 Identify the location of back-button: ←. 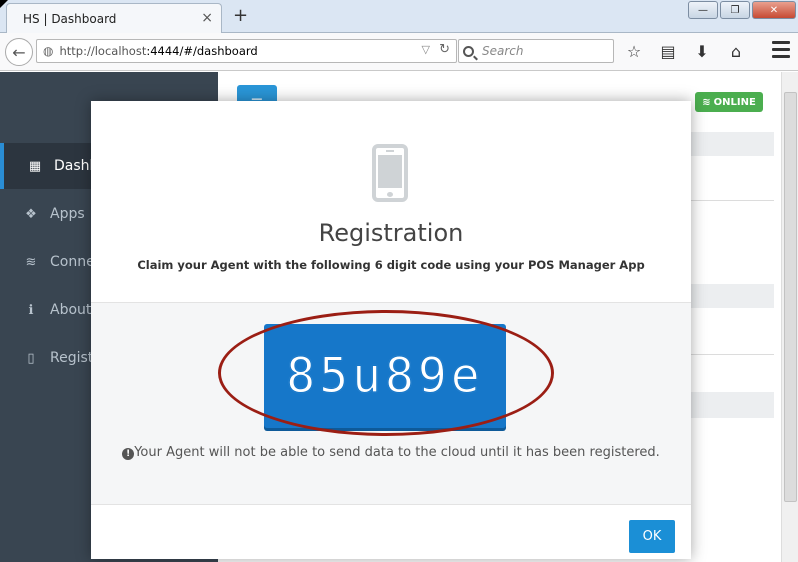
(19, 52).